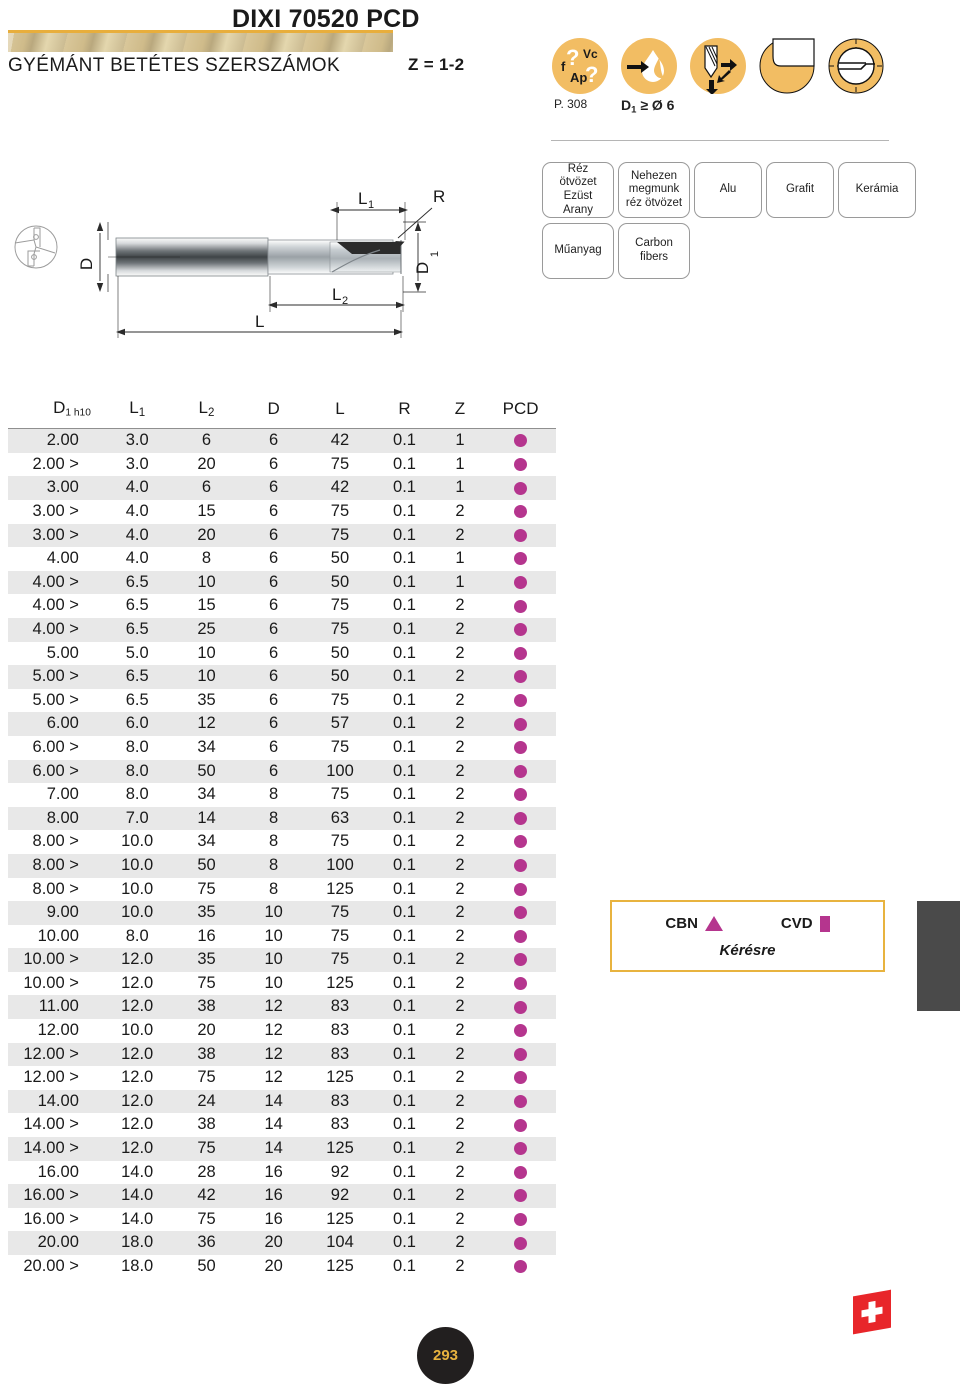 This screenshot has width=960, height=1388. Describe the element at coordinates (55, 581) in the screenshot. I see `cell-d1: 4.00 >` at that location.